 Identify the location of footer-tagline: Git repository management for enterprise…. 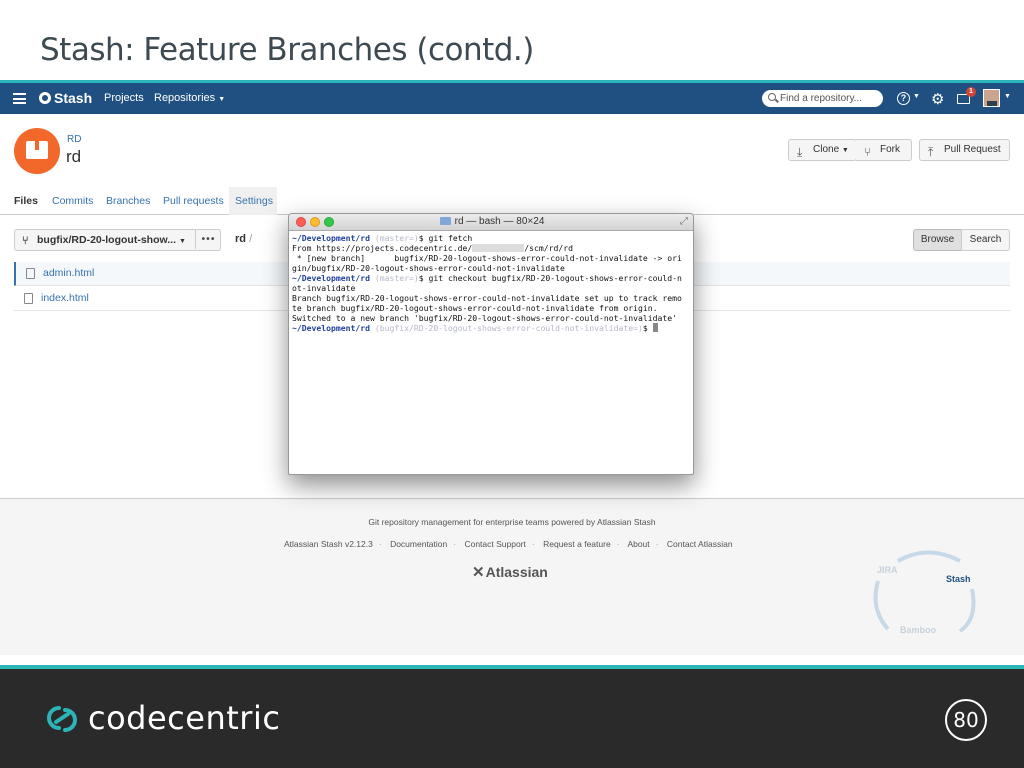
(512, 522).